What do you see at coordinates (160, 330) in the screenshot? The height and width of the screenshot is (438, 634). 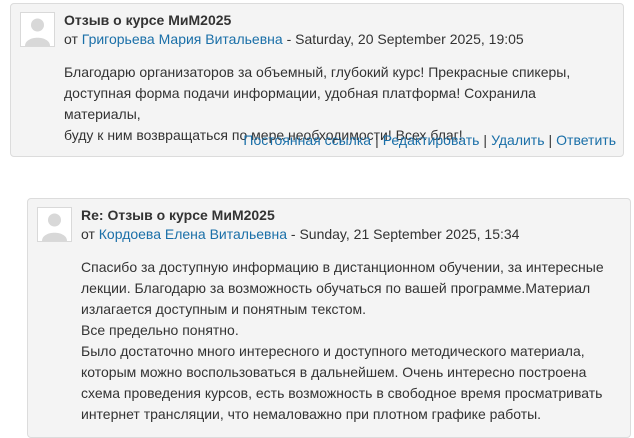 I see `content-line: Все предельно понятно.` at bounding box center [160, 330].